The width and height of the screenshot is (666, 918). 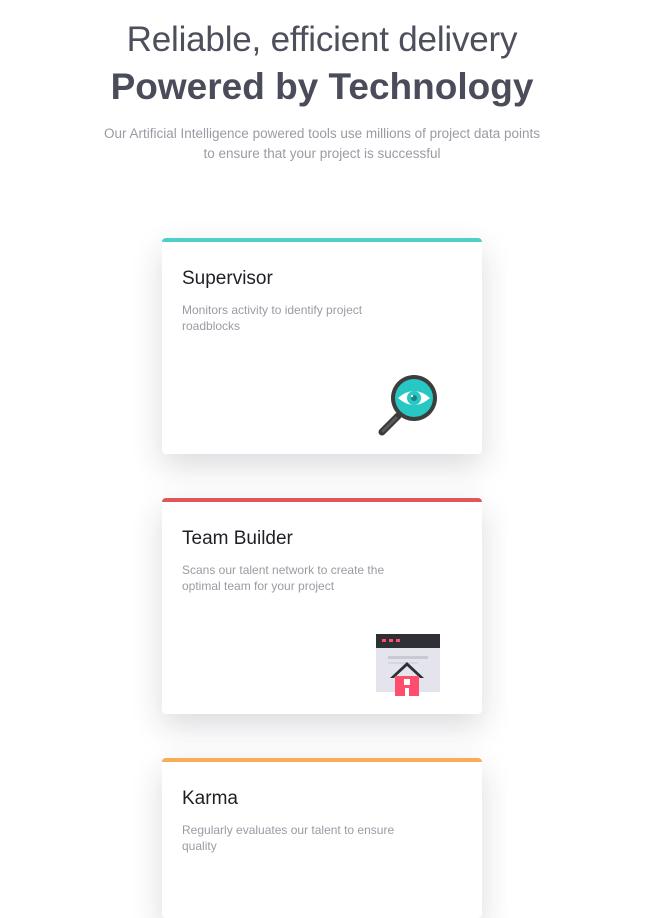 What do you see at coordinates (227, 278) in the screenshot?
I see `card-title: Supervisor` at bounding box center [227, 278].